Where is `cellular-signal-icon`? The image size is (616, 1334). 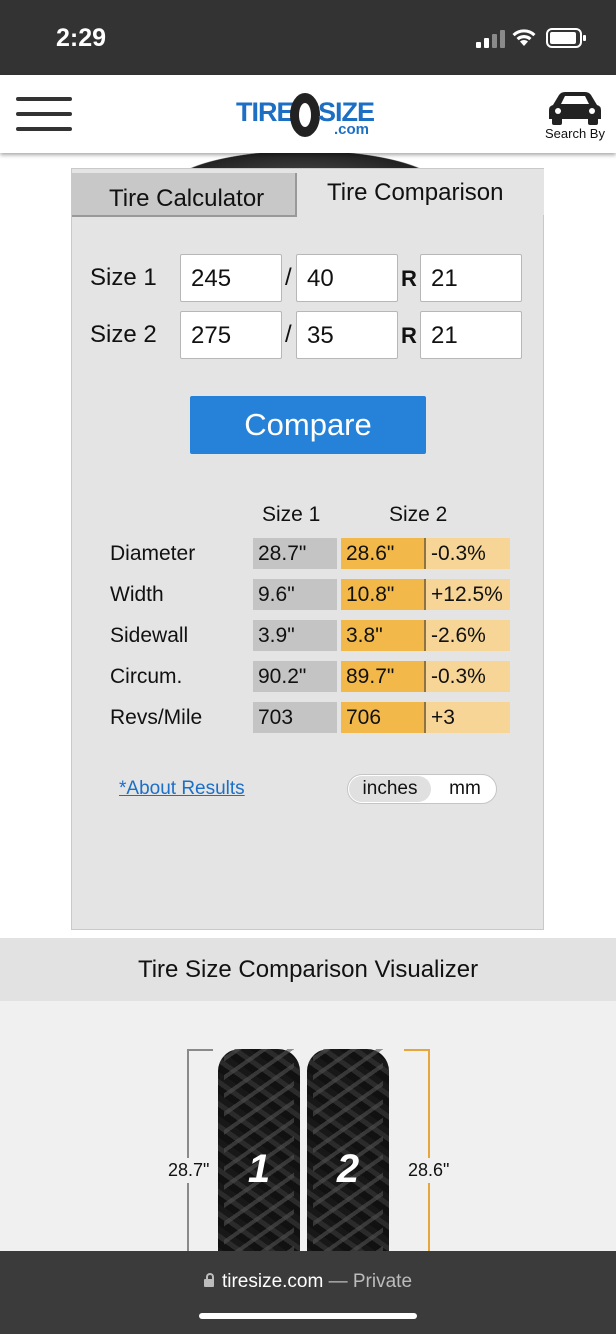 cellular-signal-icon is located at coordinates (491, 39).